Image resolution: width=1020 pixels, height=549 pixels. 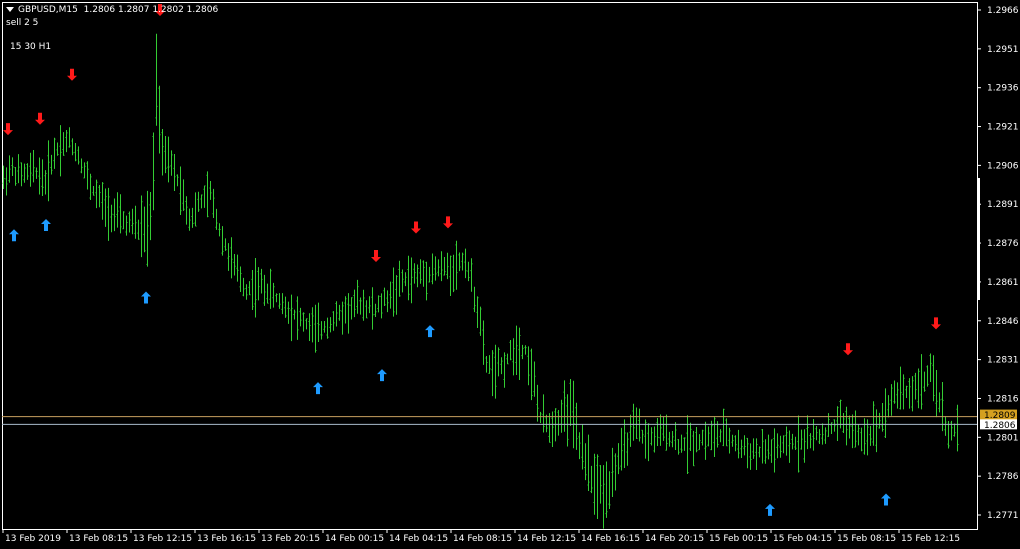 What do you see at coordinates (610, 539) in the screenshot?
I see `x-tick-label: 14 Feb 16:15` at bounding box center [610, 539].